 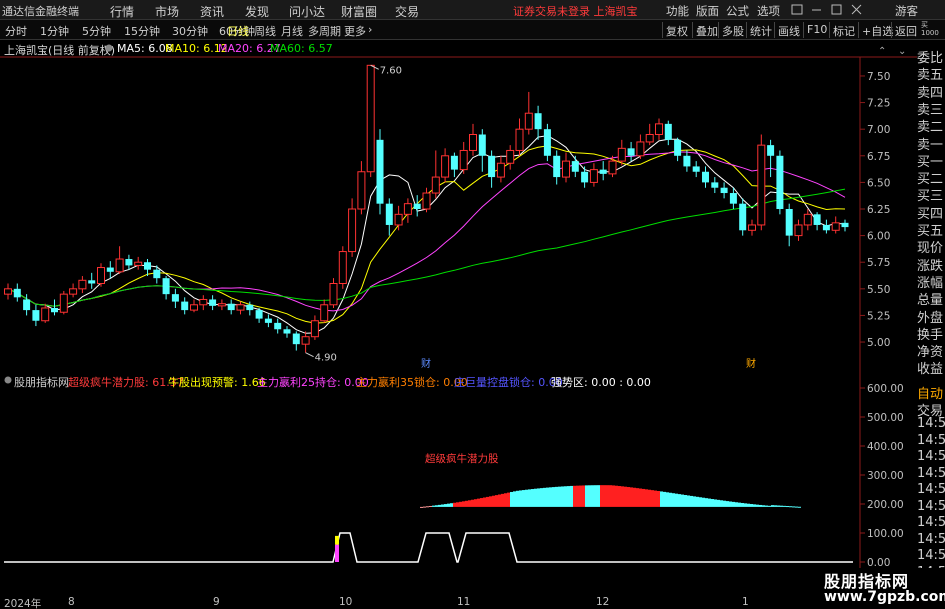 What do you see at coordinates (931, 264) in the screenshot?
I see `side-tab: 涨跌` at bounding box center [931, 264].